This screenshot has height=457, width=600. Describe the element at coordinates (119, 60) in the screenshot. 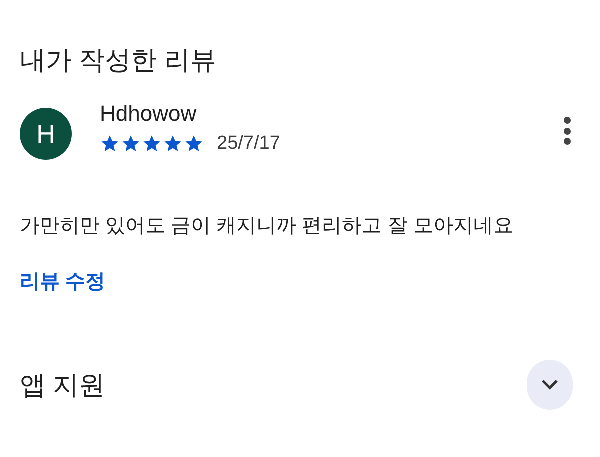

I see `section-title: 내가 작성한 리뷰` at that location.